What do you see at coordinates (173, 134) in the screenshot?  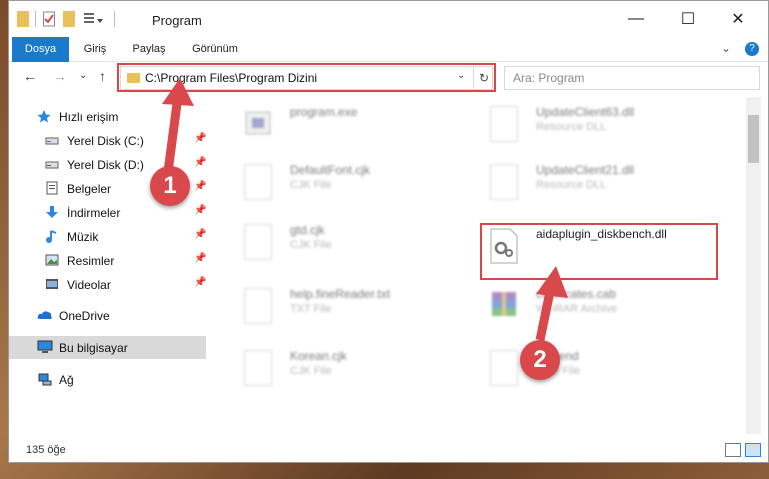 I see `arrow-1-shaft` at bounding box center [173, 134].